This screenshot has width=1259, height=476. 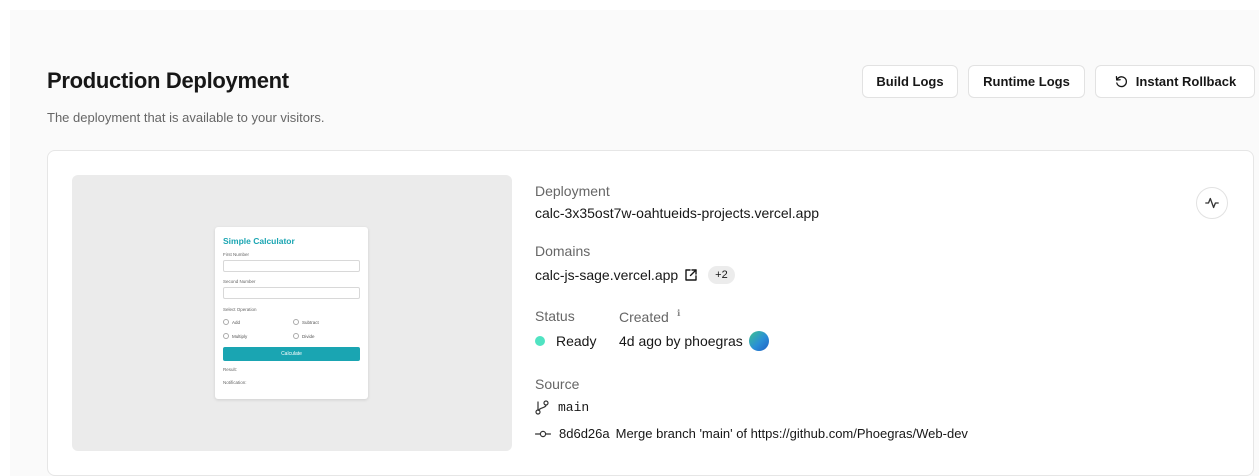 I want to click on runtime-logs-button: Runtime Logs, so click(x=1026, y=81).